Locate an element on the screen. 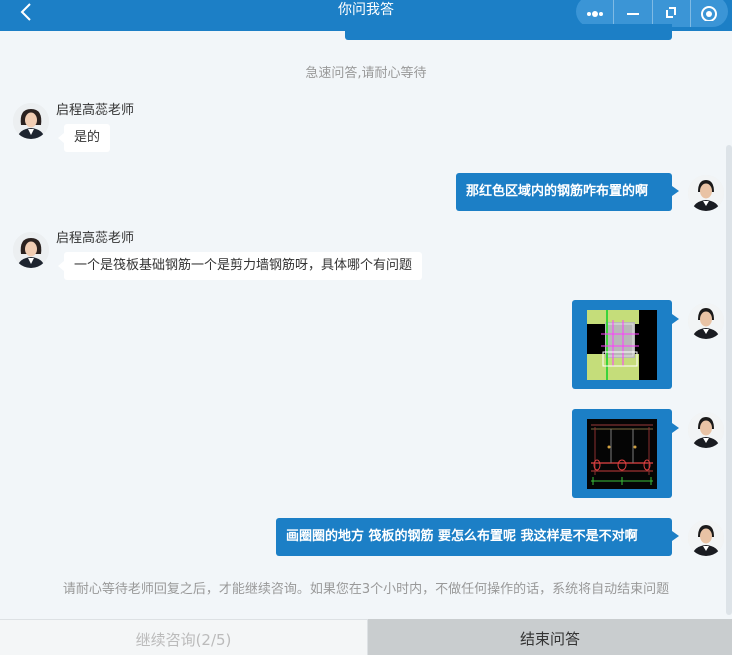 The width and height of the screenshot is (732, 655). bottom-action-bar: 继续咨询(2/5) 结束问答 is located at coordinates (366, 637).